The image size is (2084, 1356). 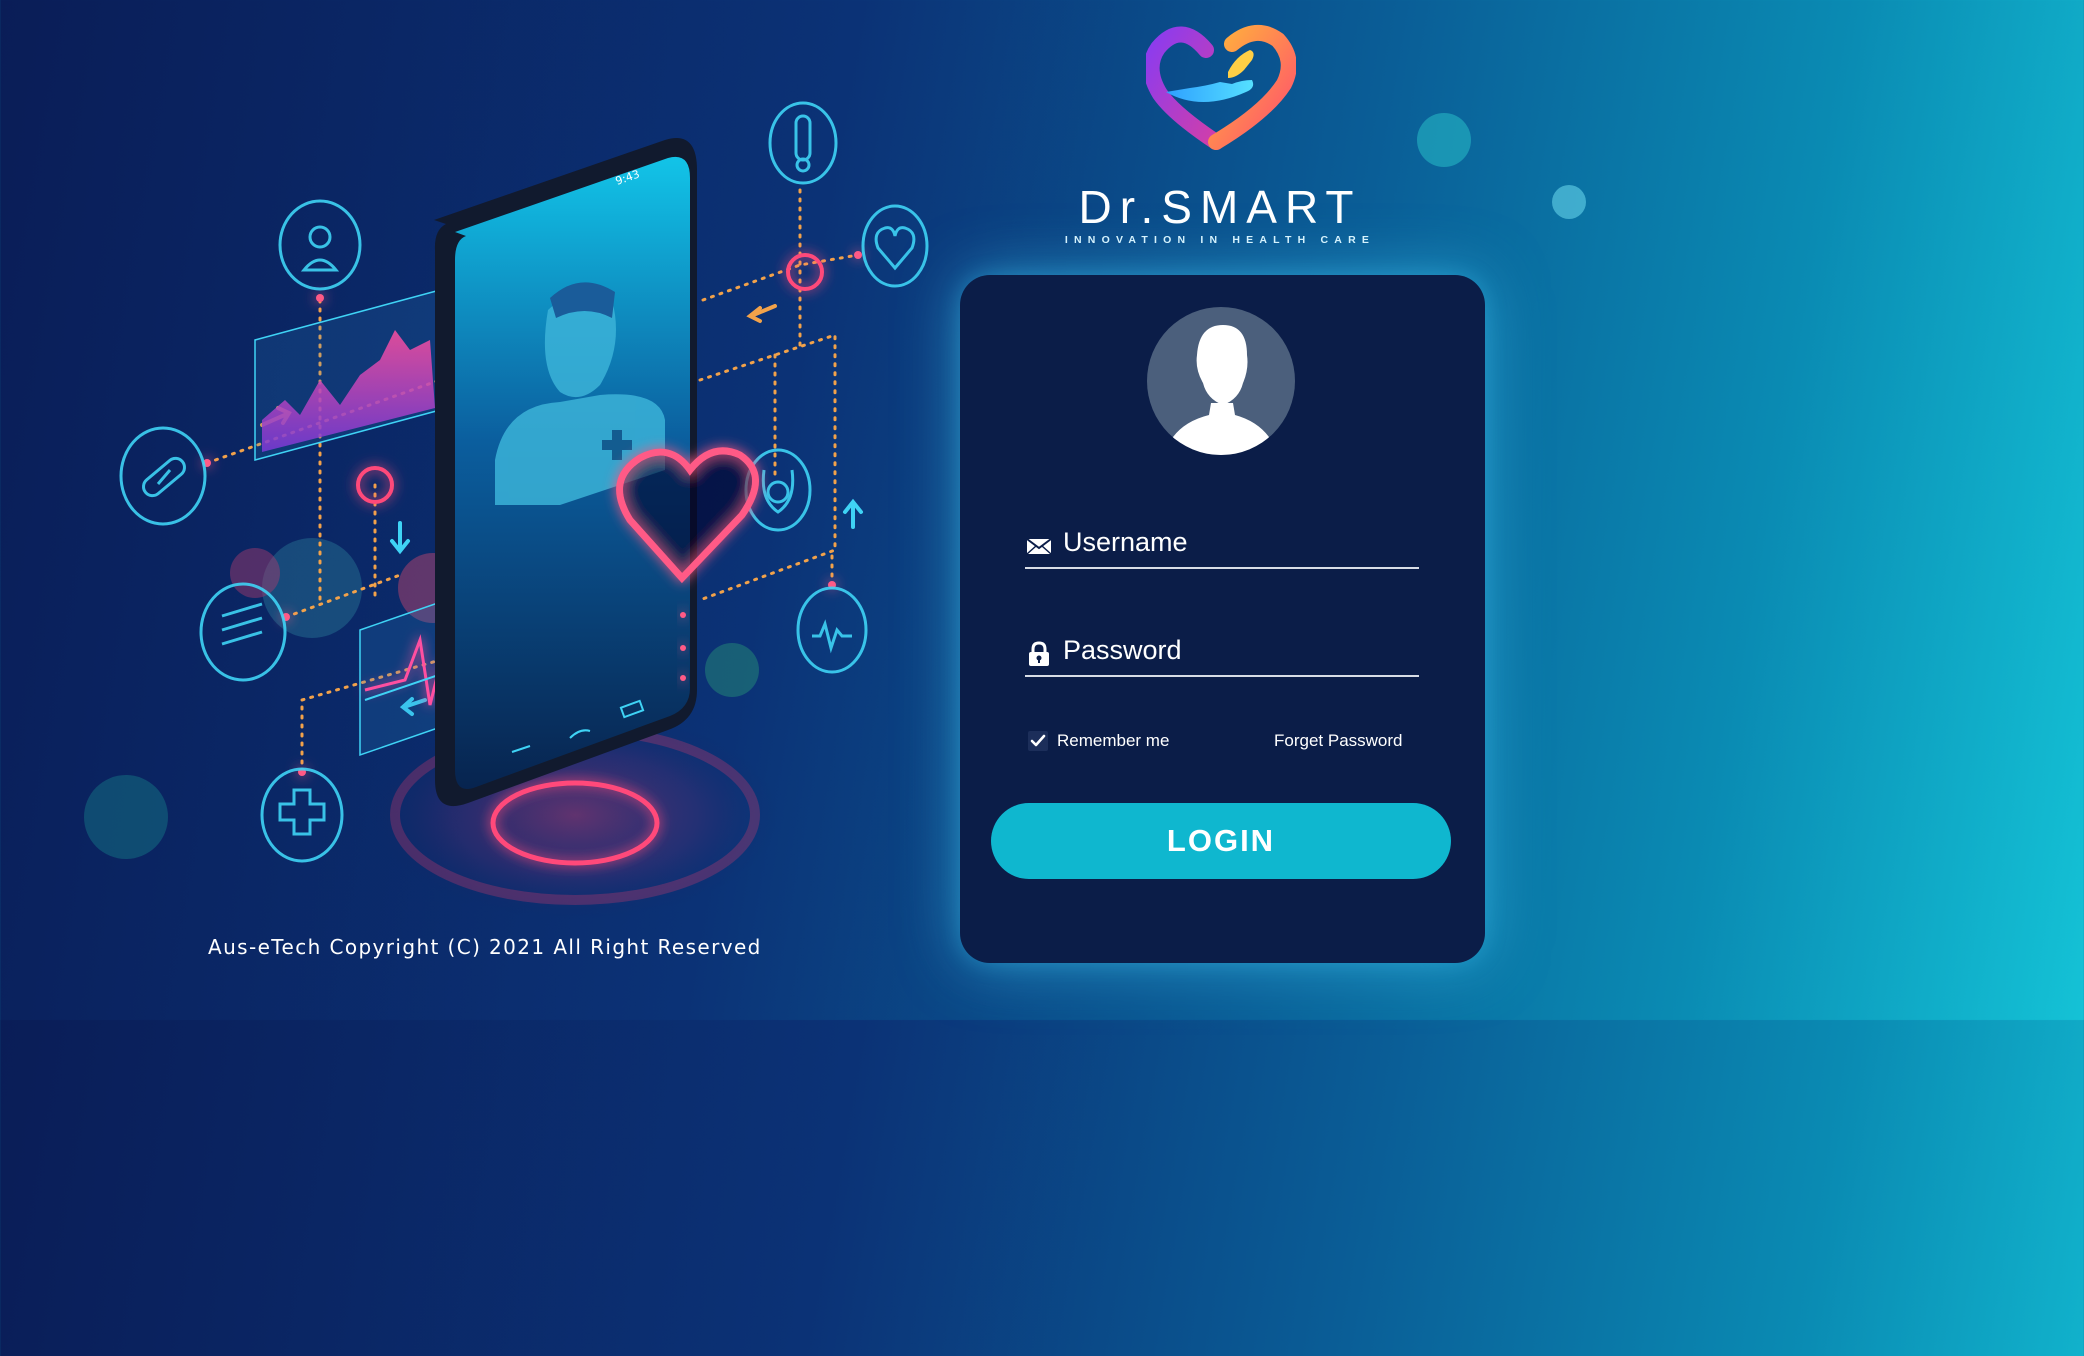 What do you see at coordinates (1220, 207) in the screenshot?
I see `brand-name: Dr.SMART` at bounding box center [1220, 207].